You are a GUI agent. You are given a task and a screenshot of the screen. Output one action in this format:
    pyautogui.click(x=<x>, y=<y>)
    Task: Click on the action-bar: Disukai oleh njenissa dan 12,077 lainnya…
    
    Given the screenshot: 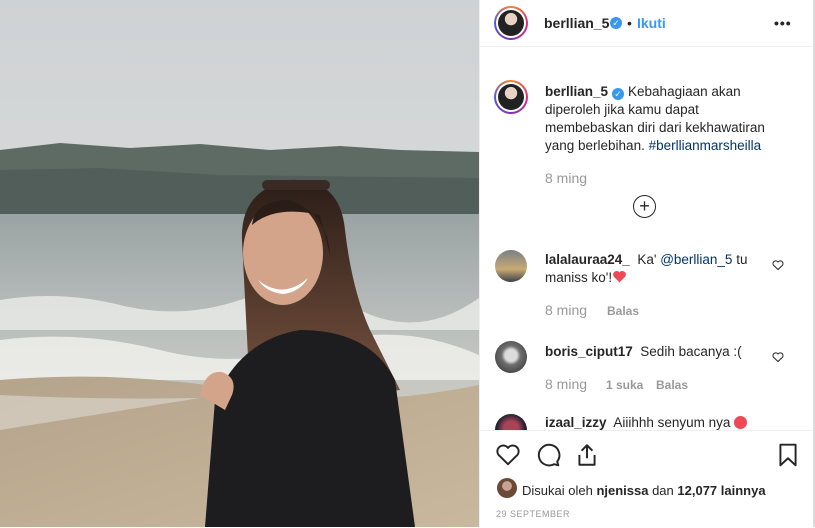 What is the action you would take?
    pyautogui.click(x=647, y=479)
    